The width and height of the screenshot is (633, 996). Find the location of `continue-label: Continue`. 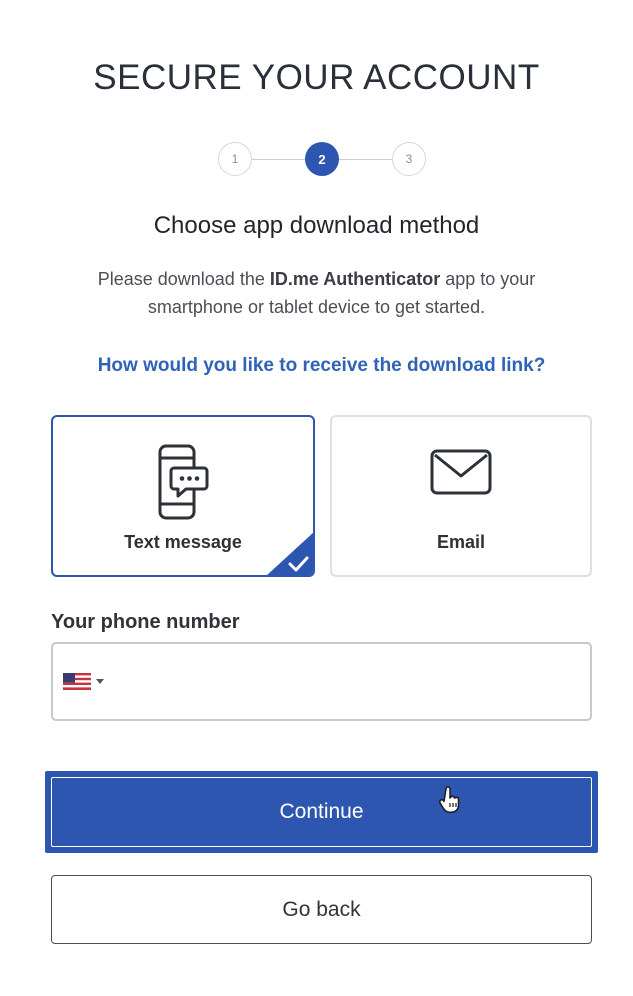

continue-label: Continue is located at coordinates (321, 812).